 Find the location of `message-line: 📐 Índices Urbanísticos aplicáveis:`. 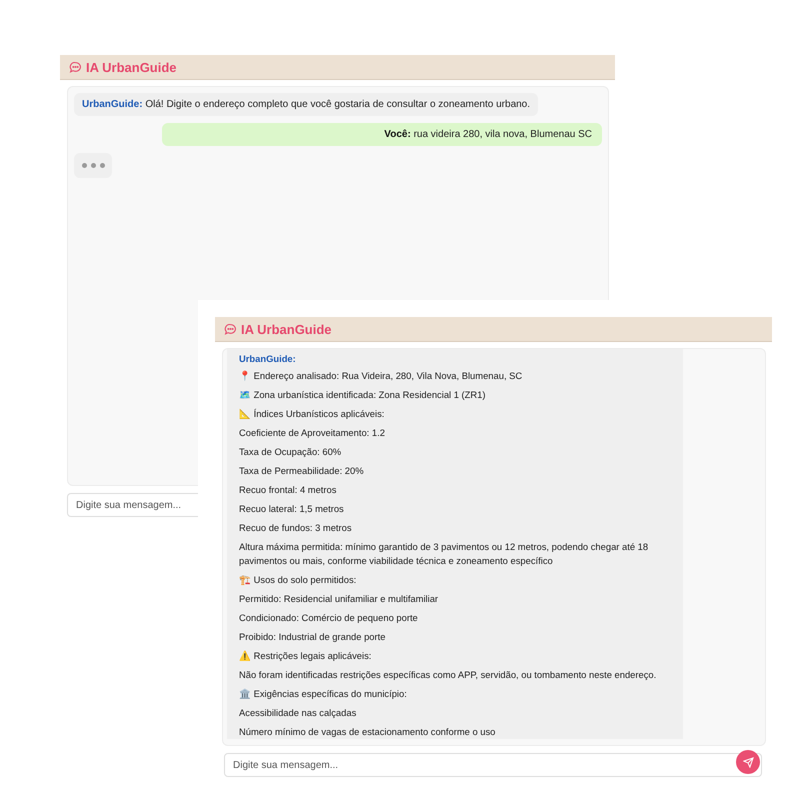

message-line: 📐 Índices Urbanísticos aplicáveis: is located at coordinates (312, 414).